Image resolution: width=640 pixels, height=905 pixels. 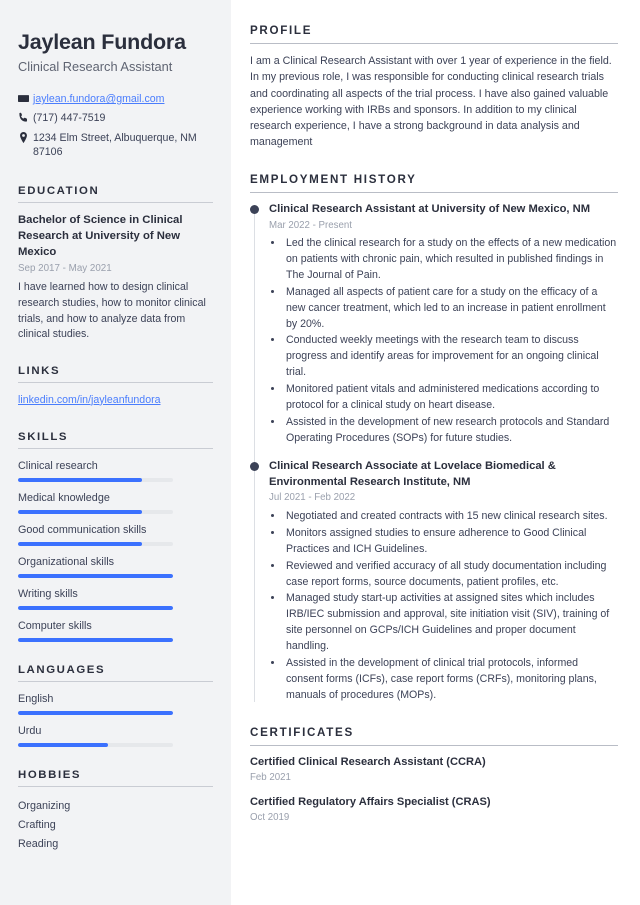 What do you see at coordinates (102, 42) in the screenshot?
I see `candidate-name: Jaylean Fundora` at bounding box center [102, 42].